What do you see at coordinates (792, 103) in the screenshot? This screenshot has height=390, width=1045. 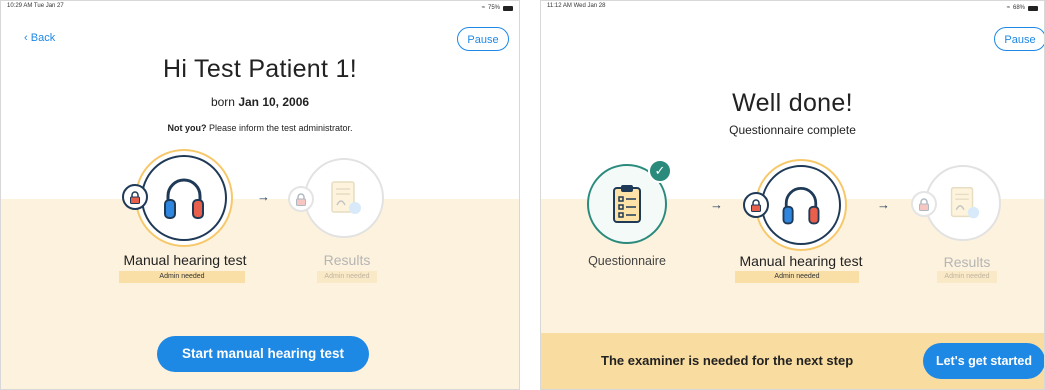 I see `well-done-title: Well done!` at bounding box center [792, 103].